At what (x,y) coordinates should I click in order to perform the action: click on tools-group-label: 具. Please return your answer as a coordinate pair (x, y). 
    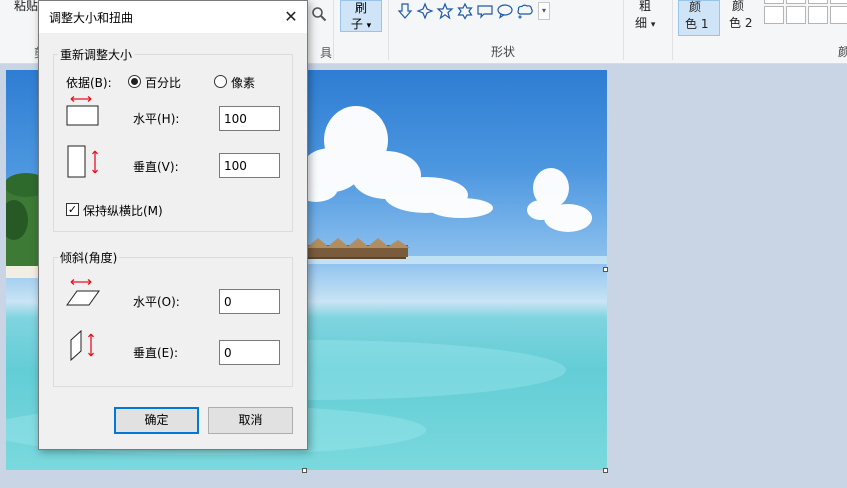
    Looking at the image, I should click on (326, 53).